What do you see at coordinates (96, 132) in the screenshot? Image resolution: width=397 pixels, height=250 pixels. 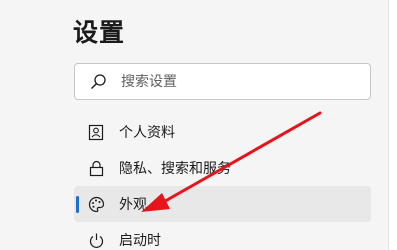 I see `profile-icon` at bounding box center [96, 132].